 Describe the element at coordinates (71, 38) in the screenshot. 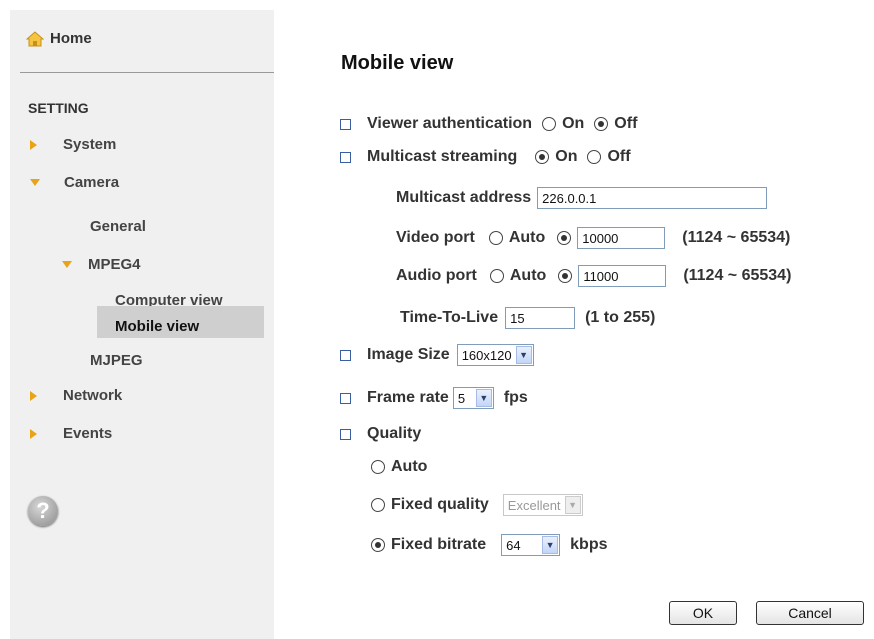

I see `home-label: Home` at that location.